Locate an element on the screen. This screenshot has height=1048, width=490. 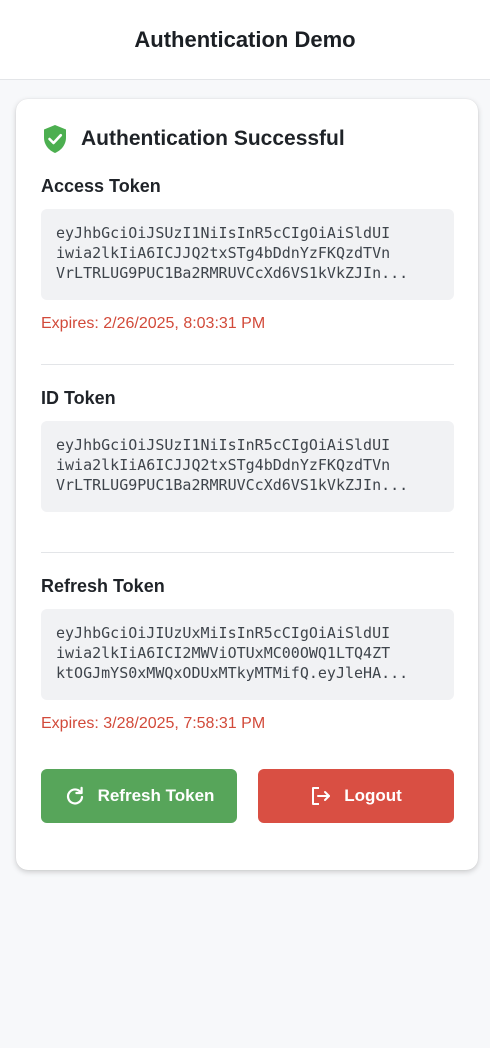
logout-button: Logout is located at coordinates (356, 796).